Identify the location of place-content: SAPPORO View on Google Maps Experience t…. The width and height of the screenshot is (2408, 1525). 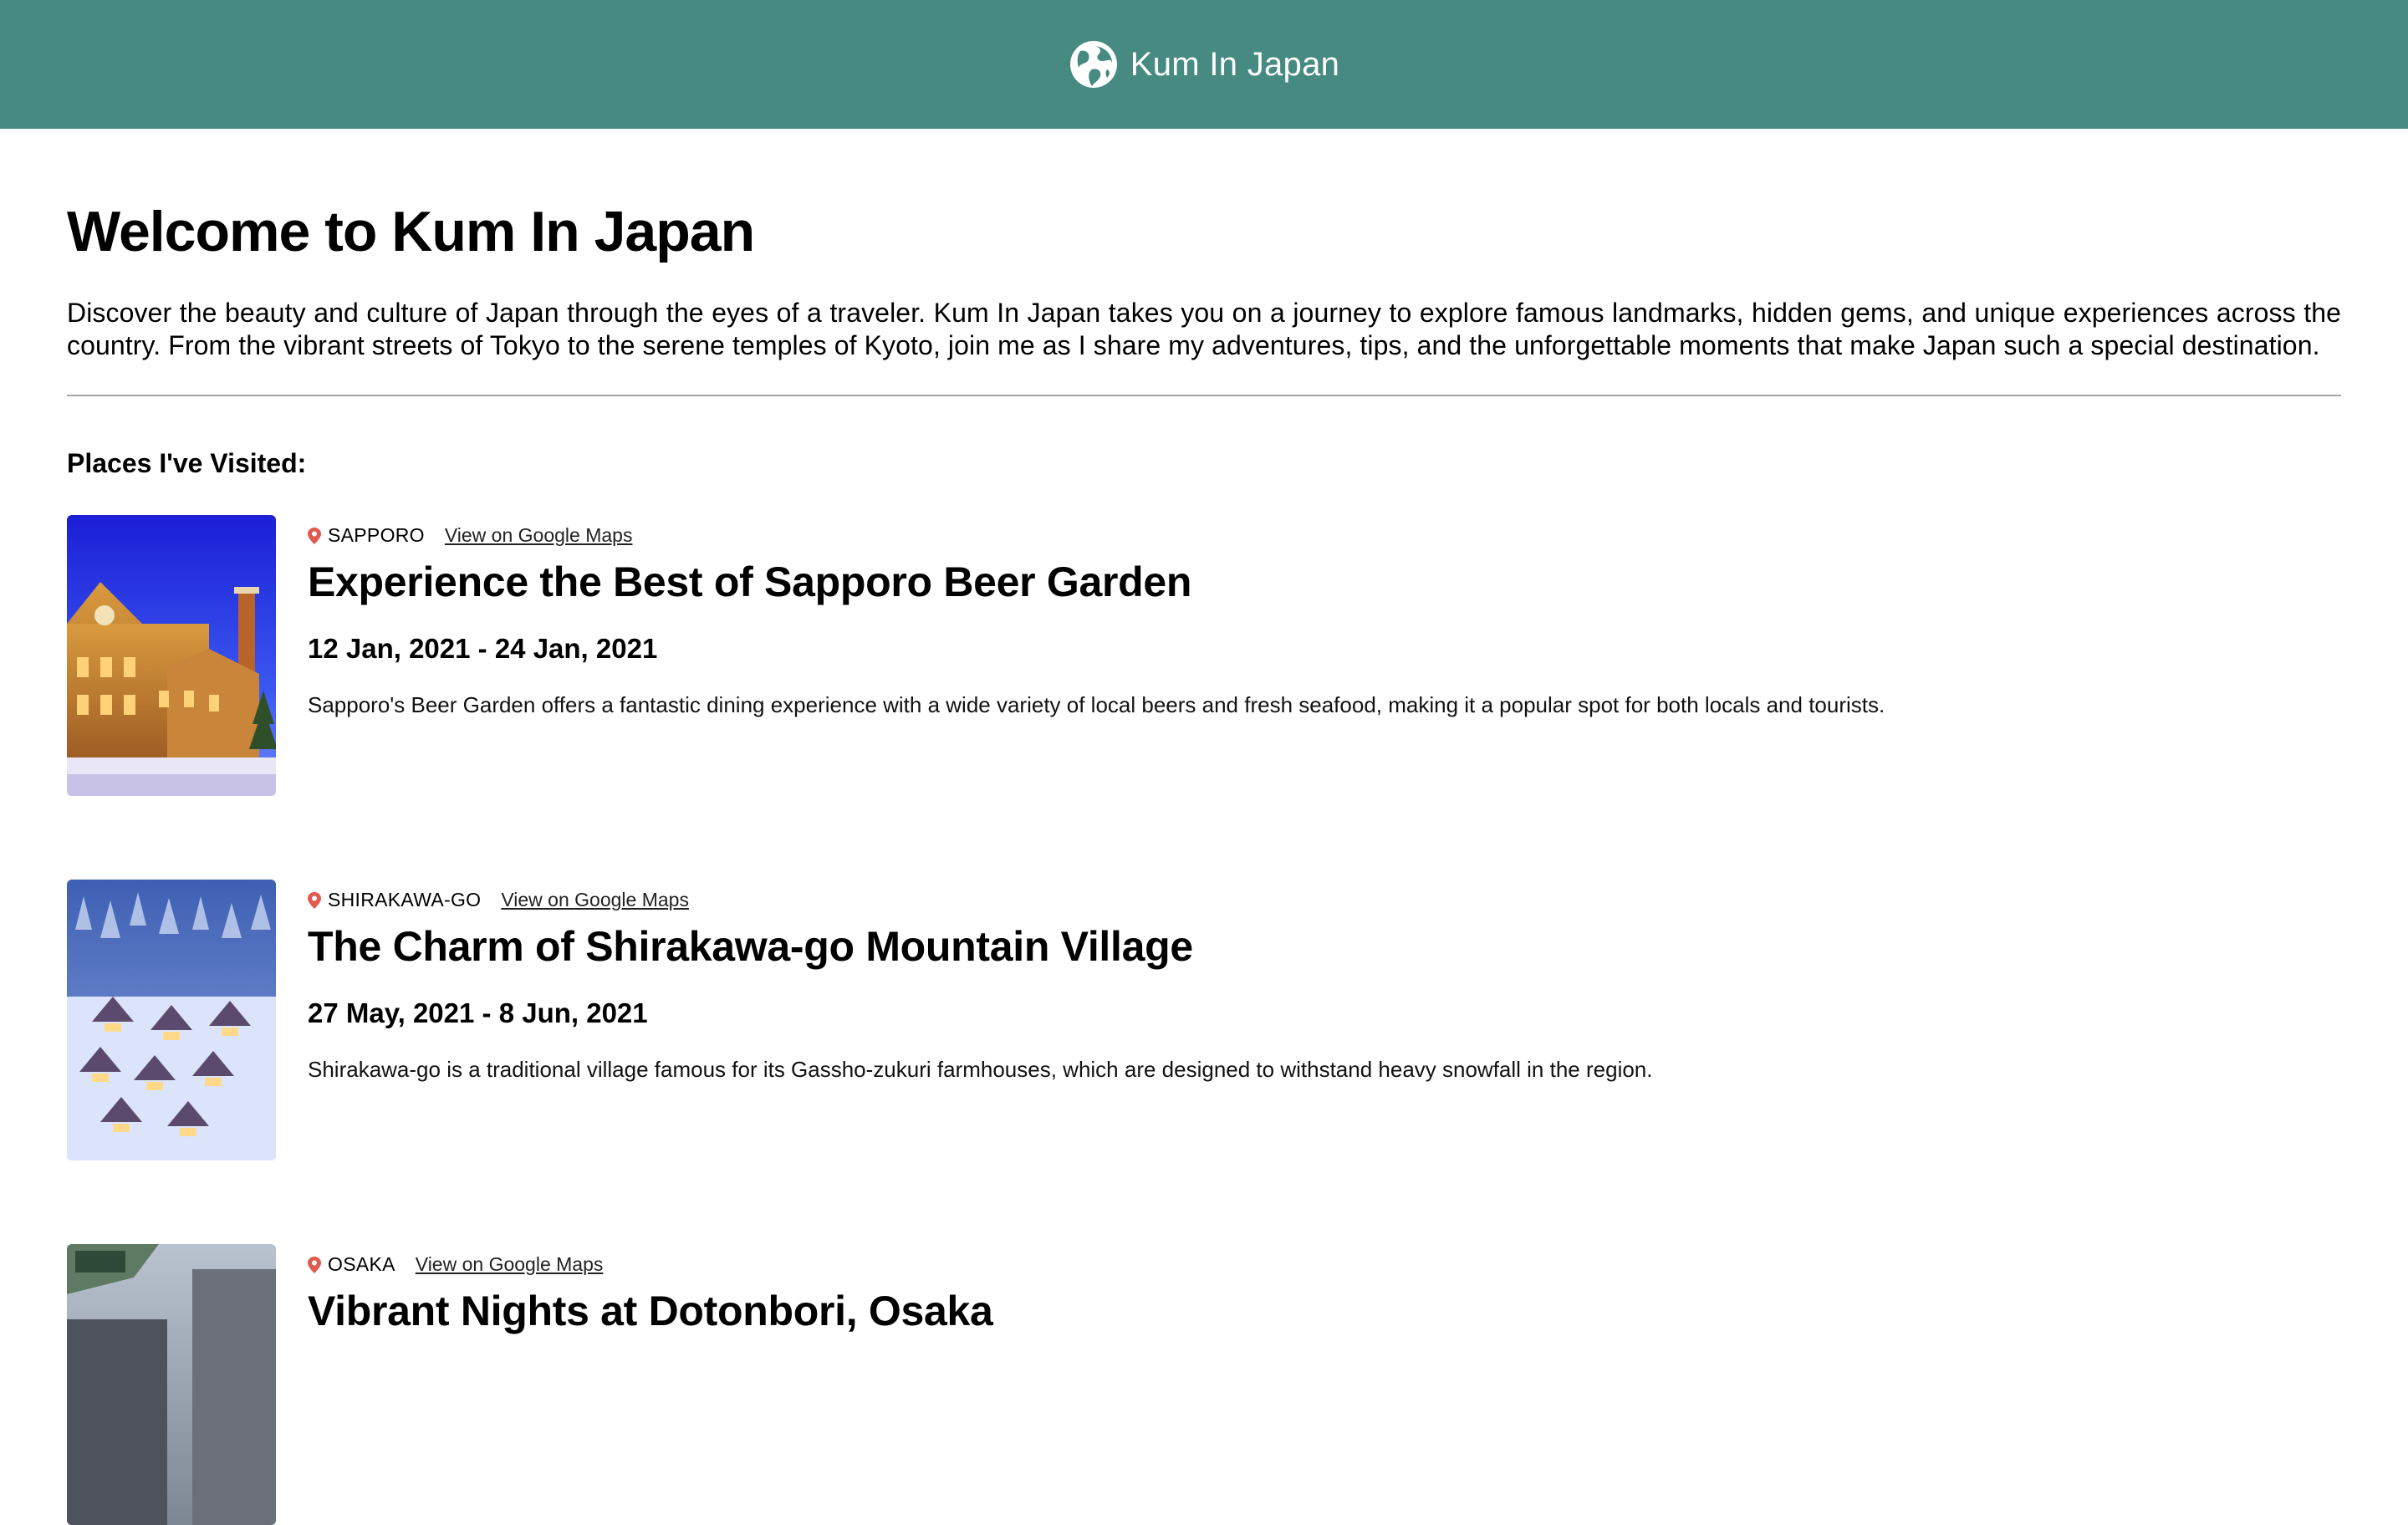
(1097, 655).